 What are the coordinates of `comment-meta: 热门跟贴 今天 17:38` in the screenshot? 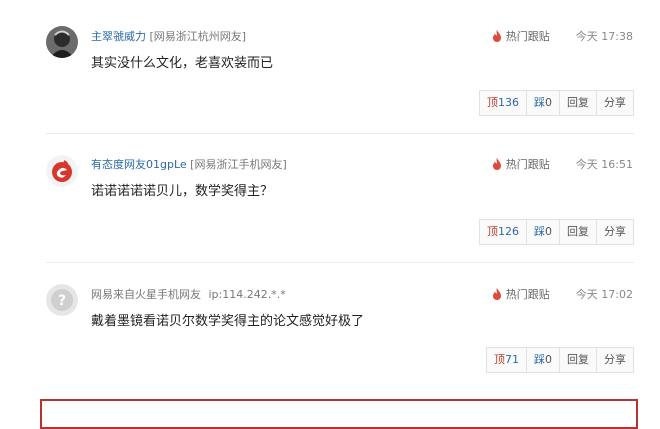 It's located at (562, 36).